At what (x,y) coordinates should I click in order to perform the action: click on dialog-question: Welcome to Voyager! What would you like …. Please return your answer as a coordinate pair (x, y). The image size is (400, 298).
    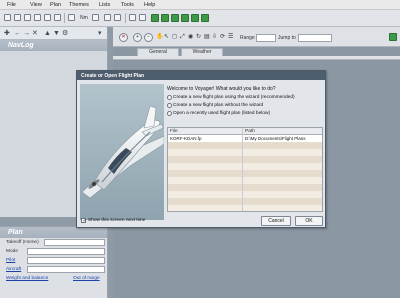
    Looking at the image, I should click on (221, 89).